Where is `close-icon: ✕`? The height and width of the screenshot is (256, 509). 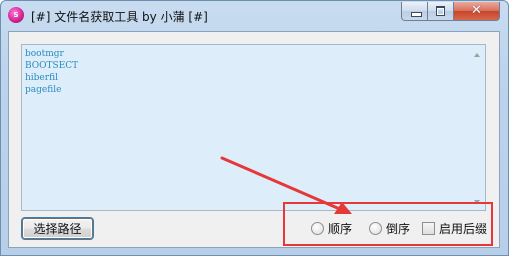 close-icon: ✕ is located at coordinates (476, 10).